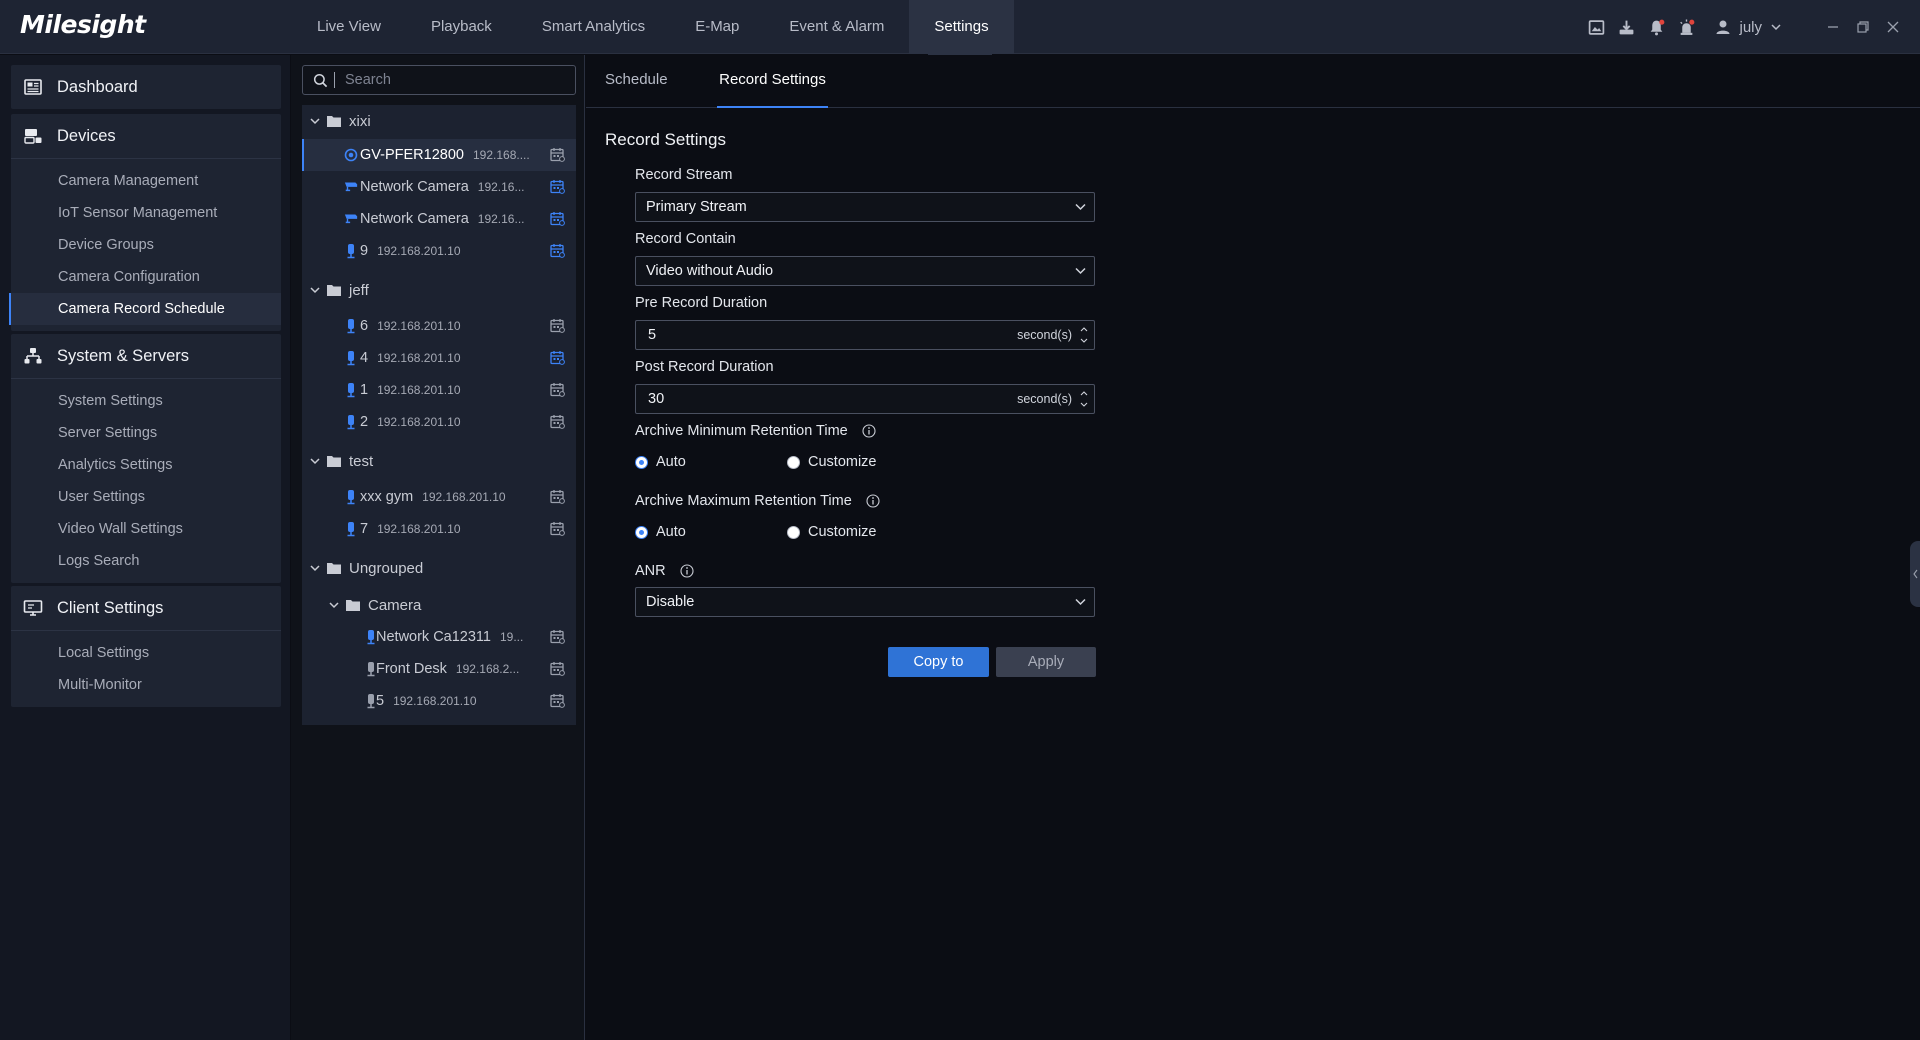  What do you see at coordinates (1044, 335) in the screenshot?
I see `pre-record-unit: second(s)` at bounding box center [1044, 335].